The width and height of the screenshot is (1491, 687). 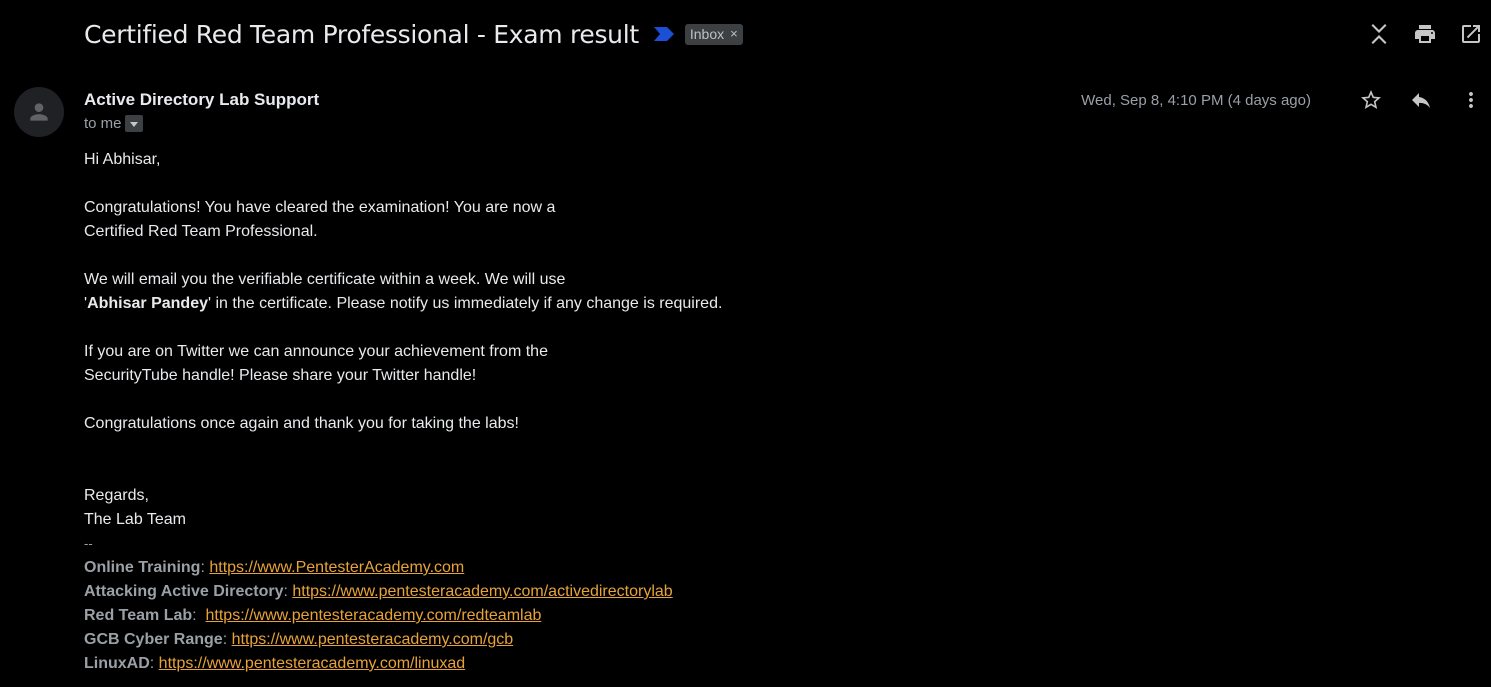 What do you see at coordinates (734, 33) in the screenshot?
I see `remove-label-icon: ×` at bounding box center [734, 33].